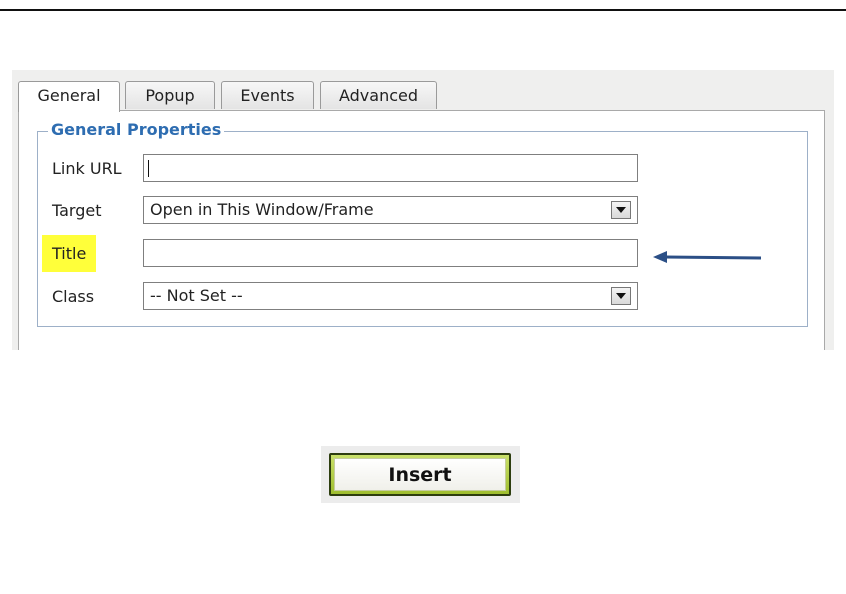 This screenshot has height=594, width=846. Describe the element at coordinates (69, 96) in the screenshot. I see `tab-general: General` at that location.